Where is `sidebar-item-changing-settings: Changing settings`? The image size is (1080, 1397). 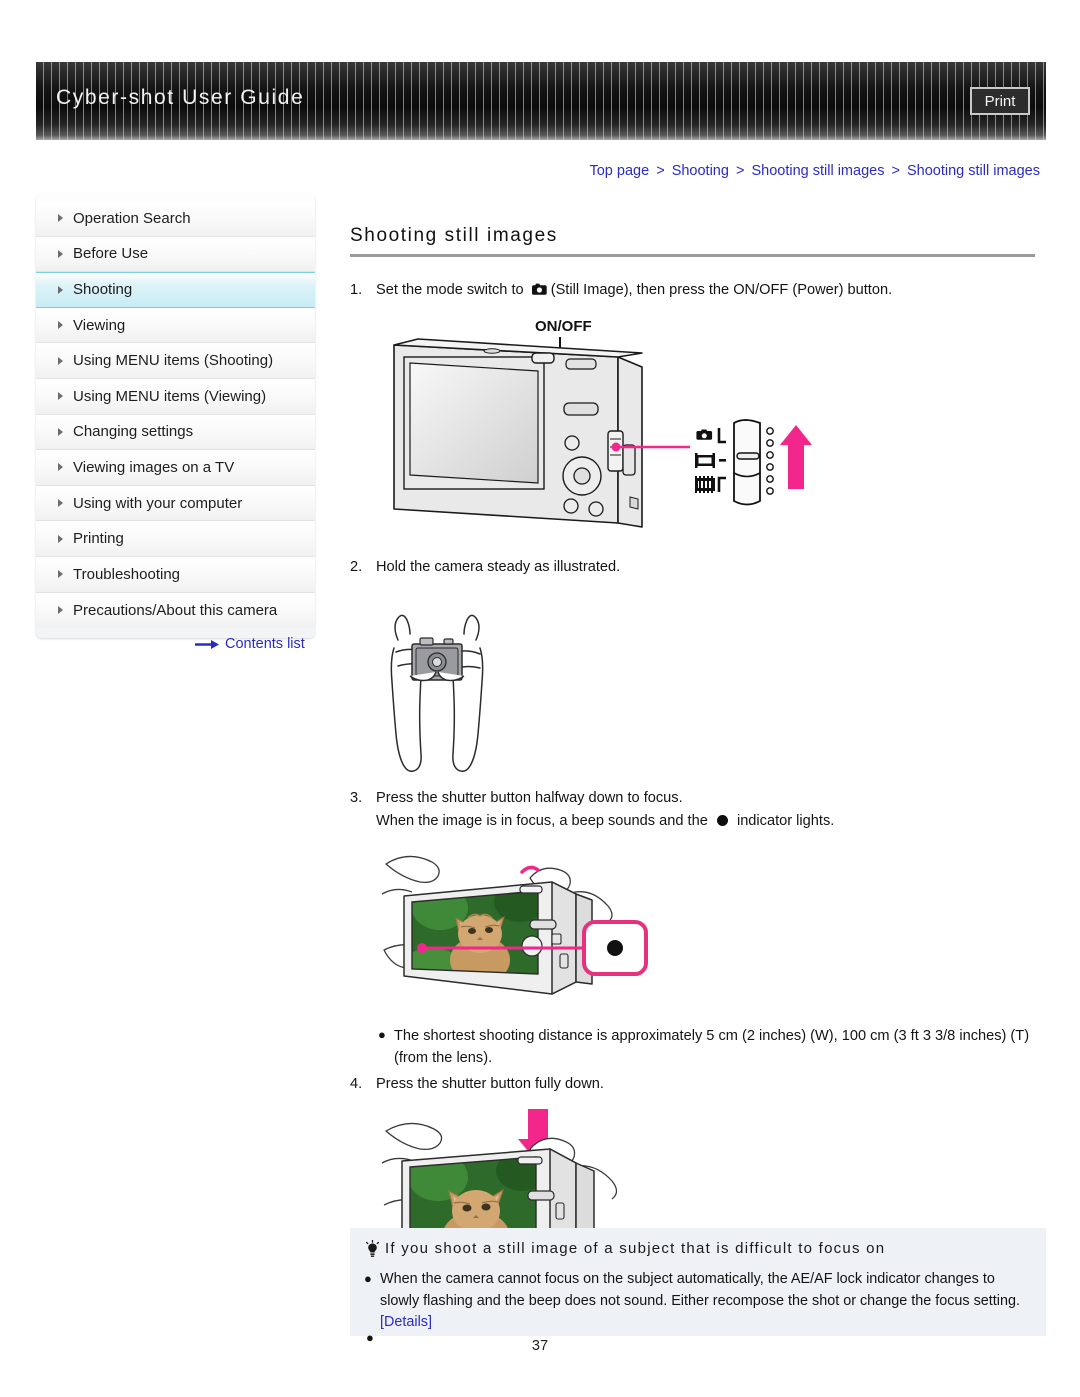 sidebar-item-changing-settings: Changing settings is located at coordinates (175, 432).